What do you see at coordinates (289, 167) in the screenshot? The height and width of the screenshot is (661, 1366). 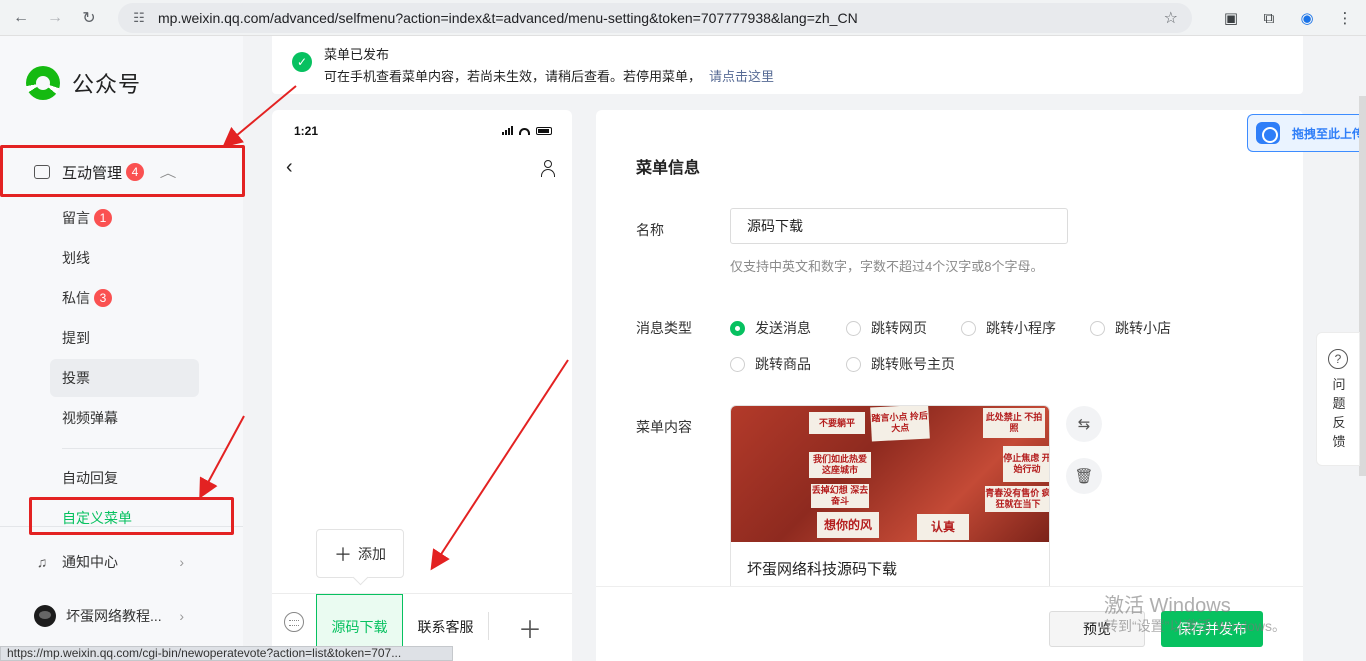 I see `chevron-left-icon: ‹` at bounding box center [289, 167].